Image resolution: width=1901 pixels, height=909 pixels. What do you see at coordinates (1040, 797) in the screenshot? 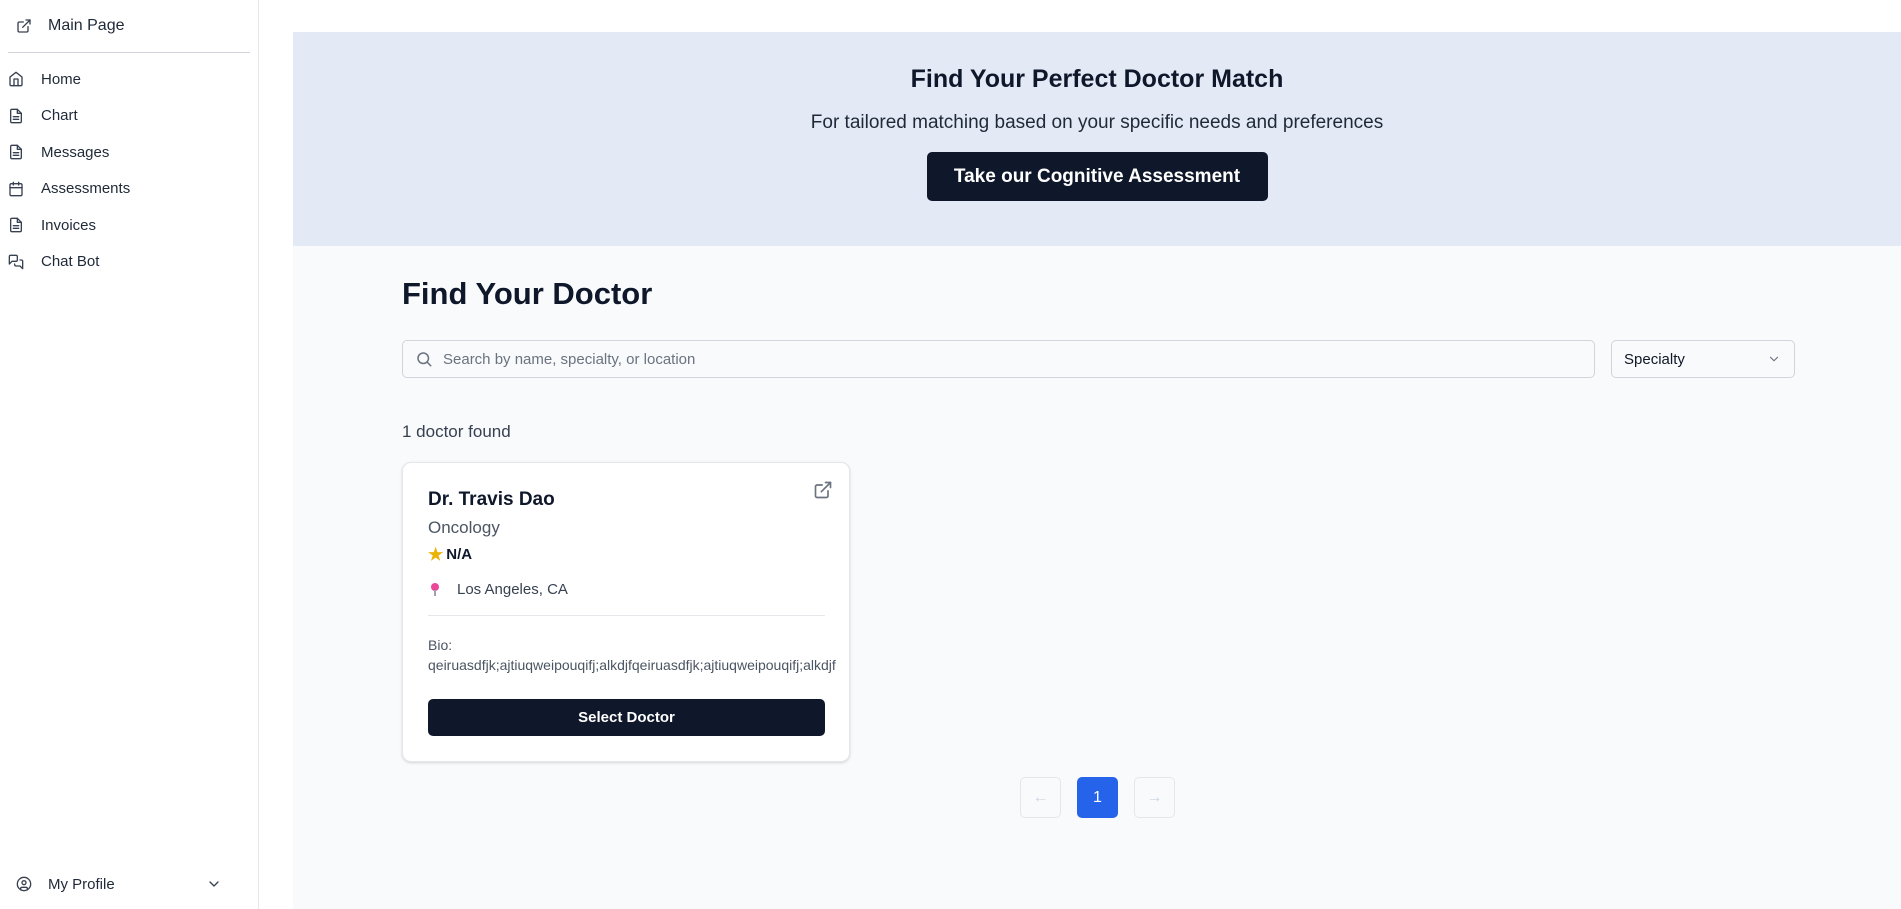
I see `prev-page-button: ←` at bounding box center [1040, 797].